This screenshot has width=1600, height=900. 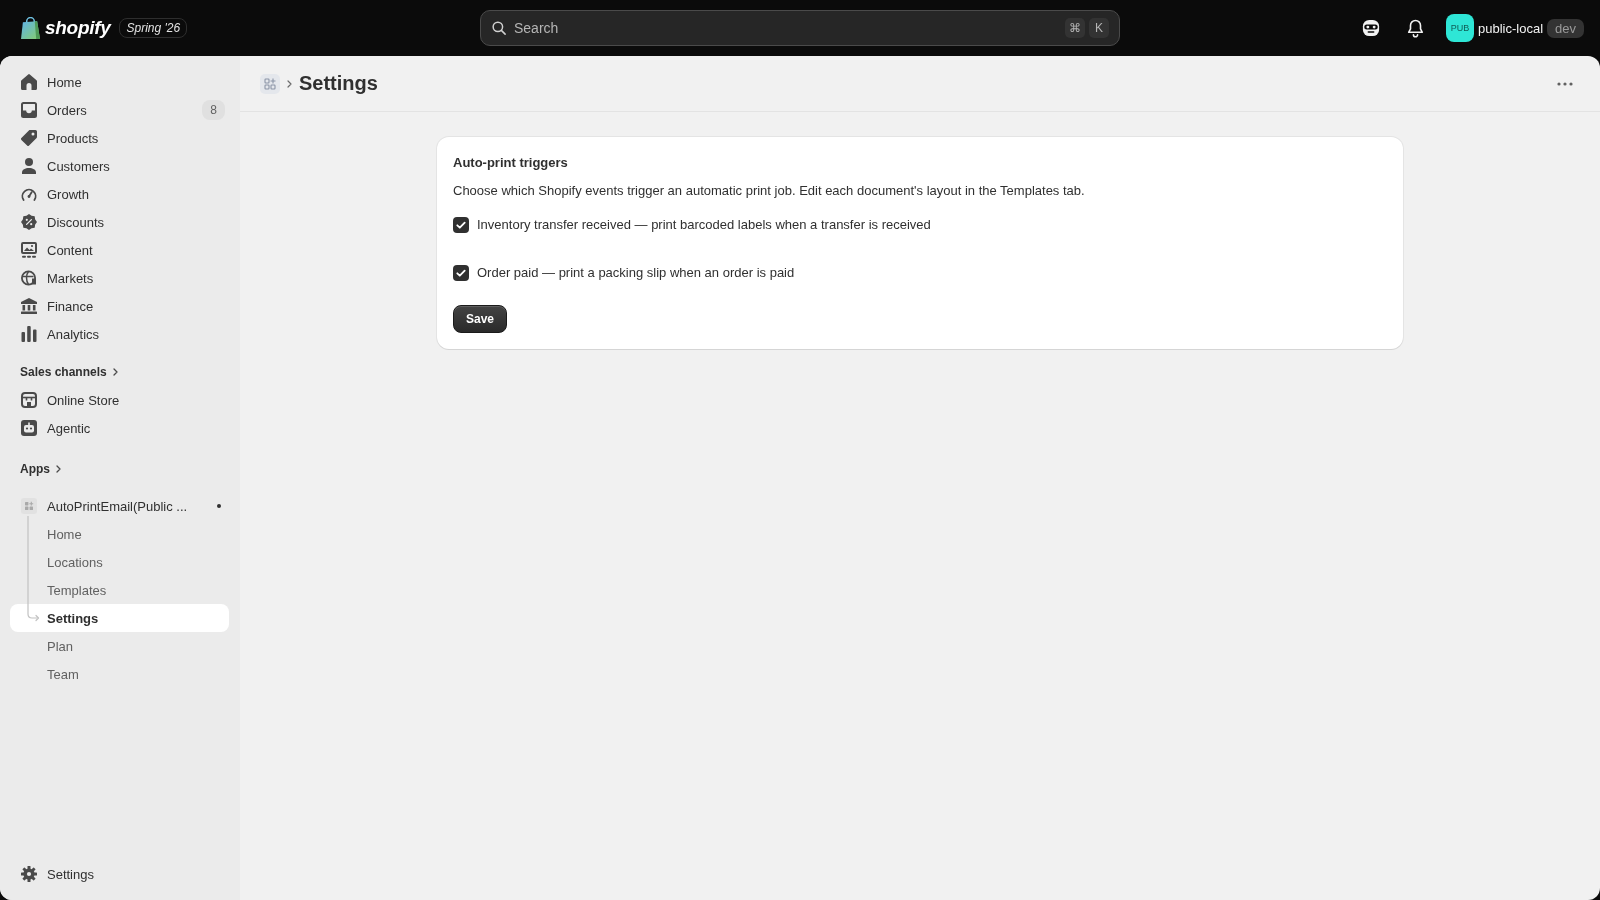 What do you see at coordinates (499, 28) in the screenshot?
I see `search-icon` at bounding box center [499, 28].